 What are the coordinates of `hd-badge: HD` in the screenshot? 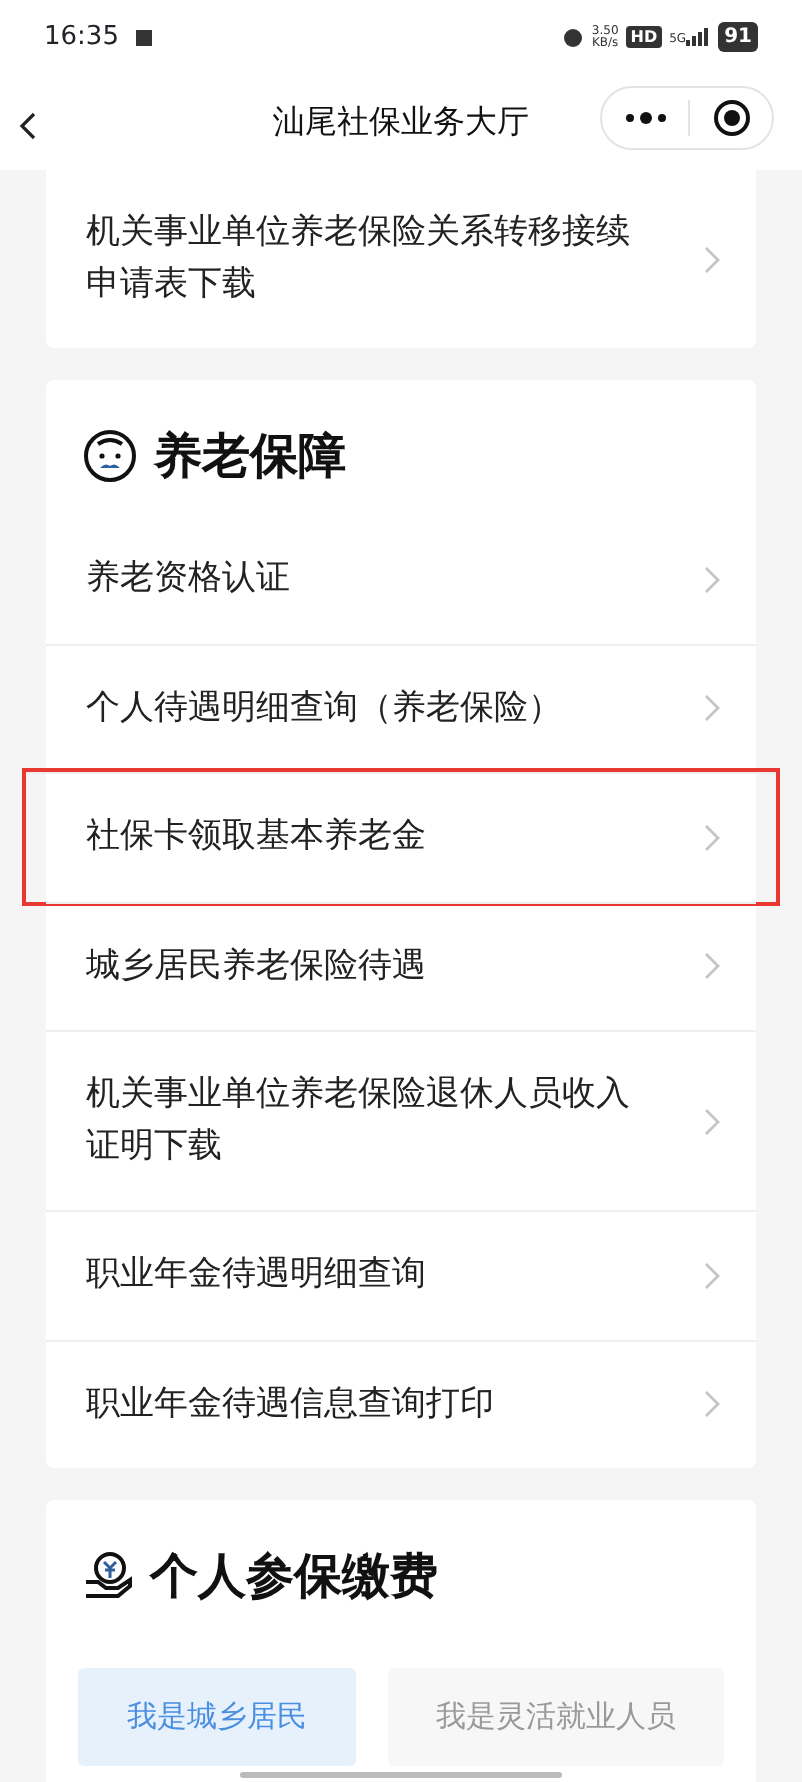 It's located at (644, 37).